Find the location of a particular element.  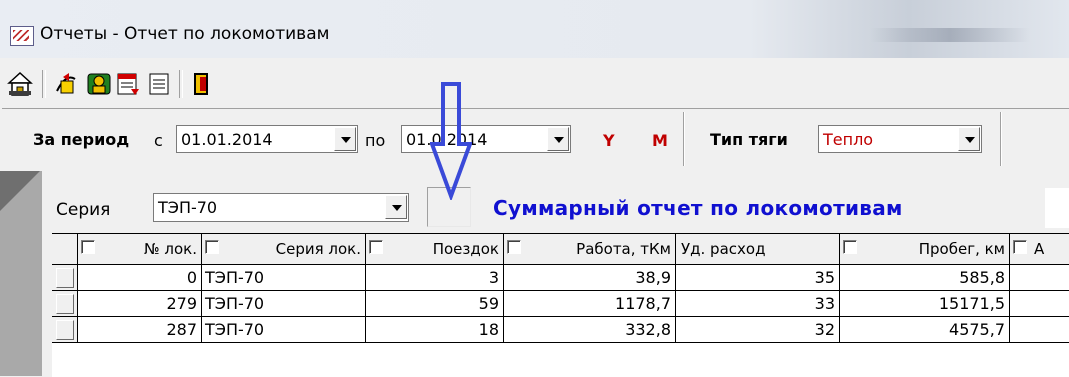

traction-label: Тип тяги is located at coordinates (749, 139).